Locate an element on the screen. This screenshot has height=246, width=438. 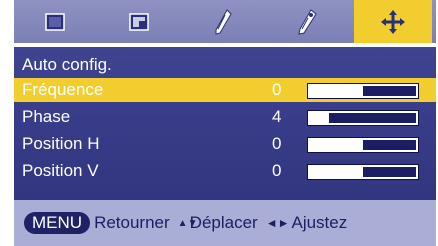
left-right-arrows-icon: ◄► is located at coordinates (277, 223).